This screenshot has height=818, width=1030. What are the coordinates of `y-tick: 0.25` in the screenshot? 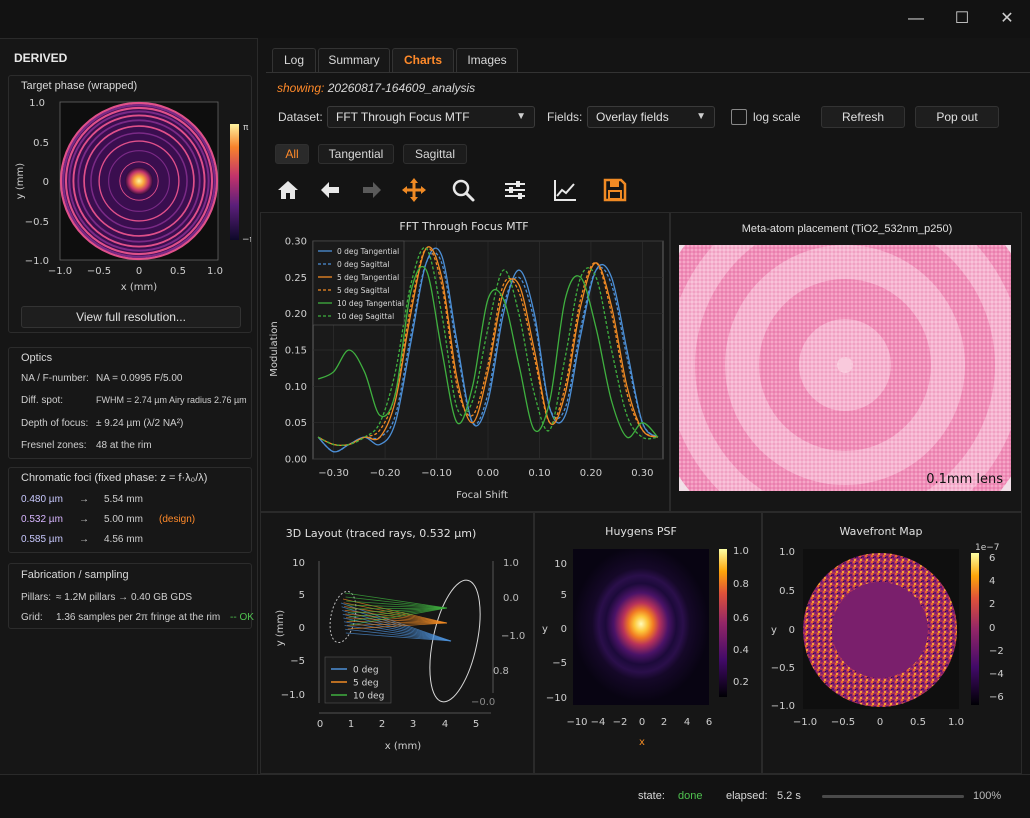 It's located at (296, 278).